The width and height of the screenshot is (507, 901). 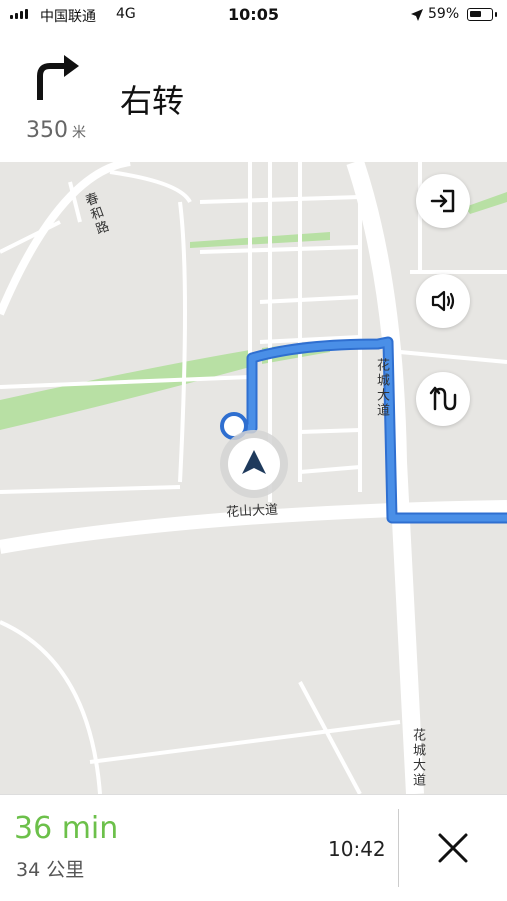 What do you see at coordinates (357, 849) in the screenshot?
I see `arrival-time: 10:42` at bounding box center [357, 849].